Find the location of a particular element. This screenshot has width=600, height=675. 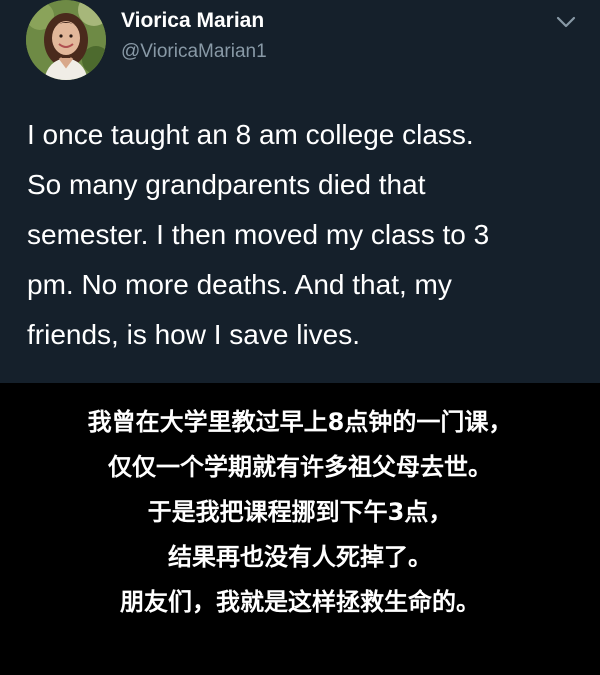

caption-line: 仅仅一个学期就有许多祖父母去世。 is located at coordinates (300, 467).